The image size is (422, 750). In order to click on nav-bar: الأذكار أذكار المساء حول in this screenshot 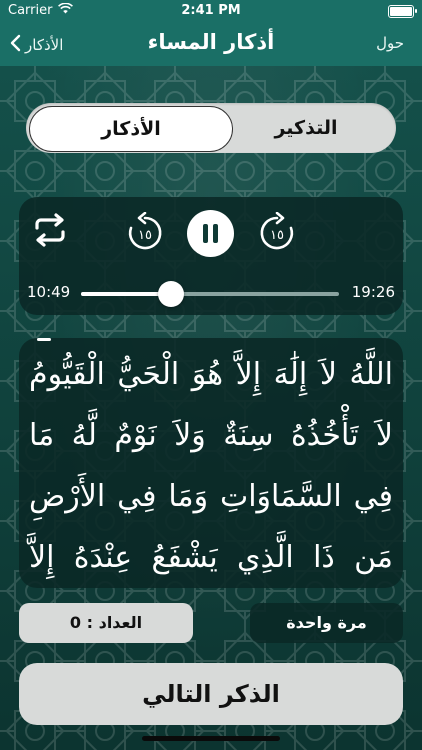, I will do `click(211, 44)`.